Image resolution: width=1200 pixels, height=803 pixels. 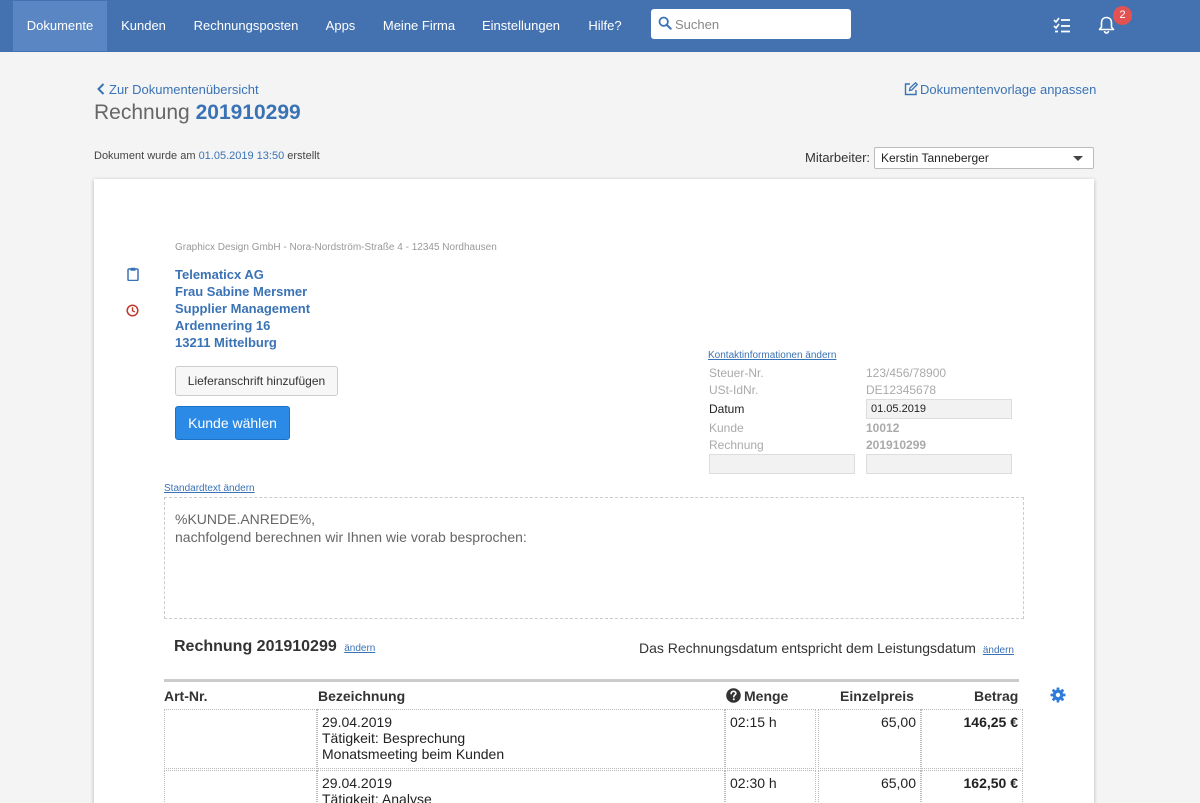 I want to click on col-header-art-nr: Art-Nr., so click(x=186, y=696).